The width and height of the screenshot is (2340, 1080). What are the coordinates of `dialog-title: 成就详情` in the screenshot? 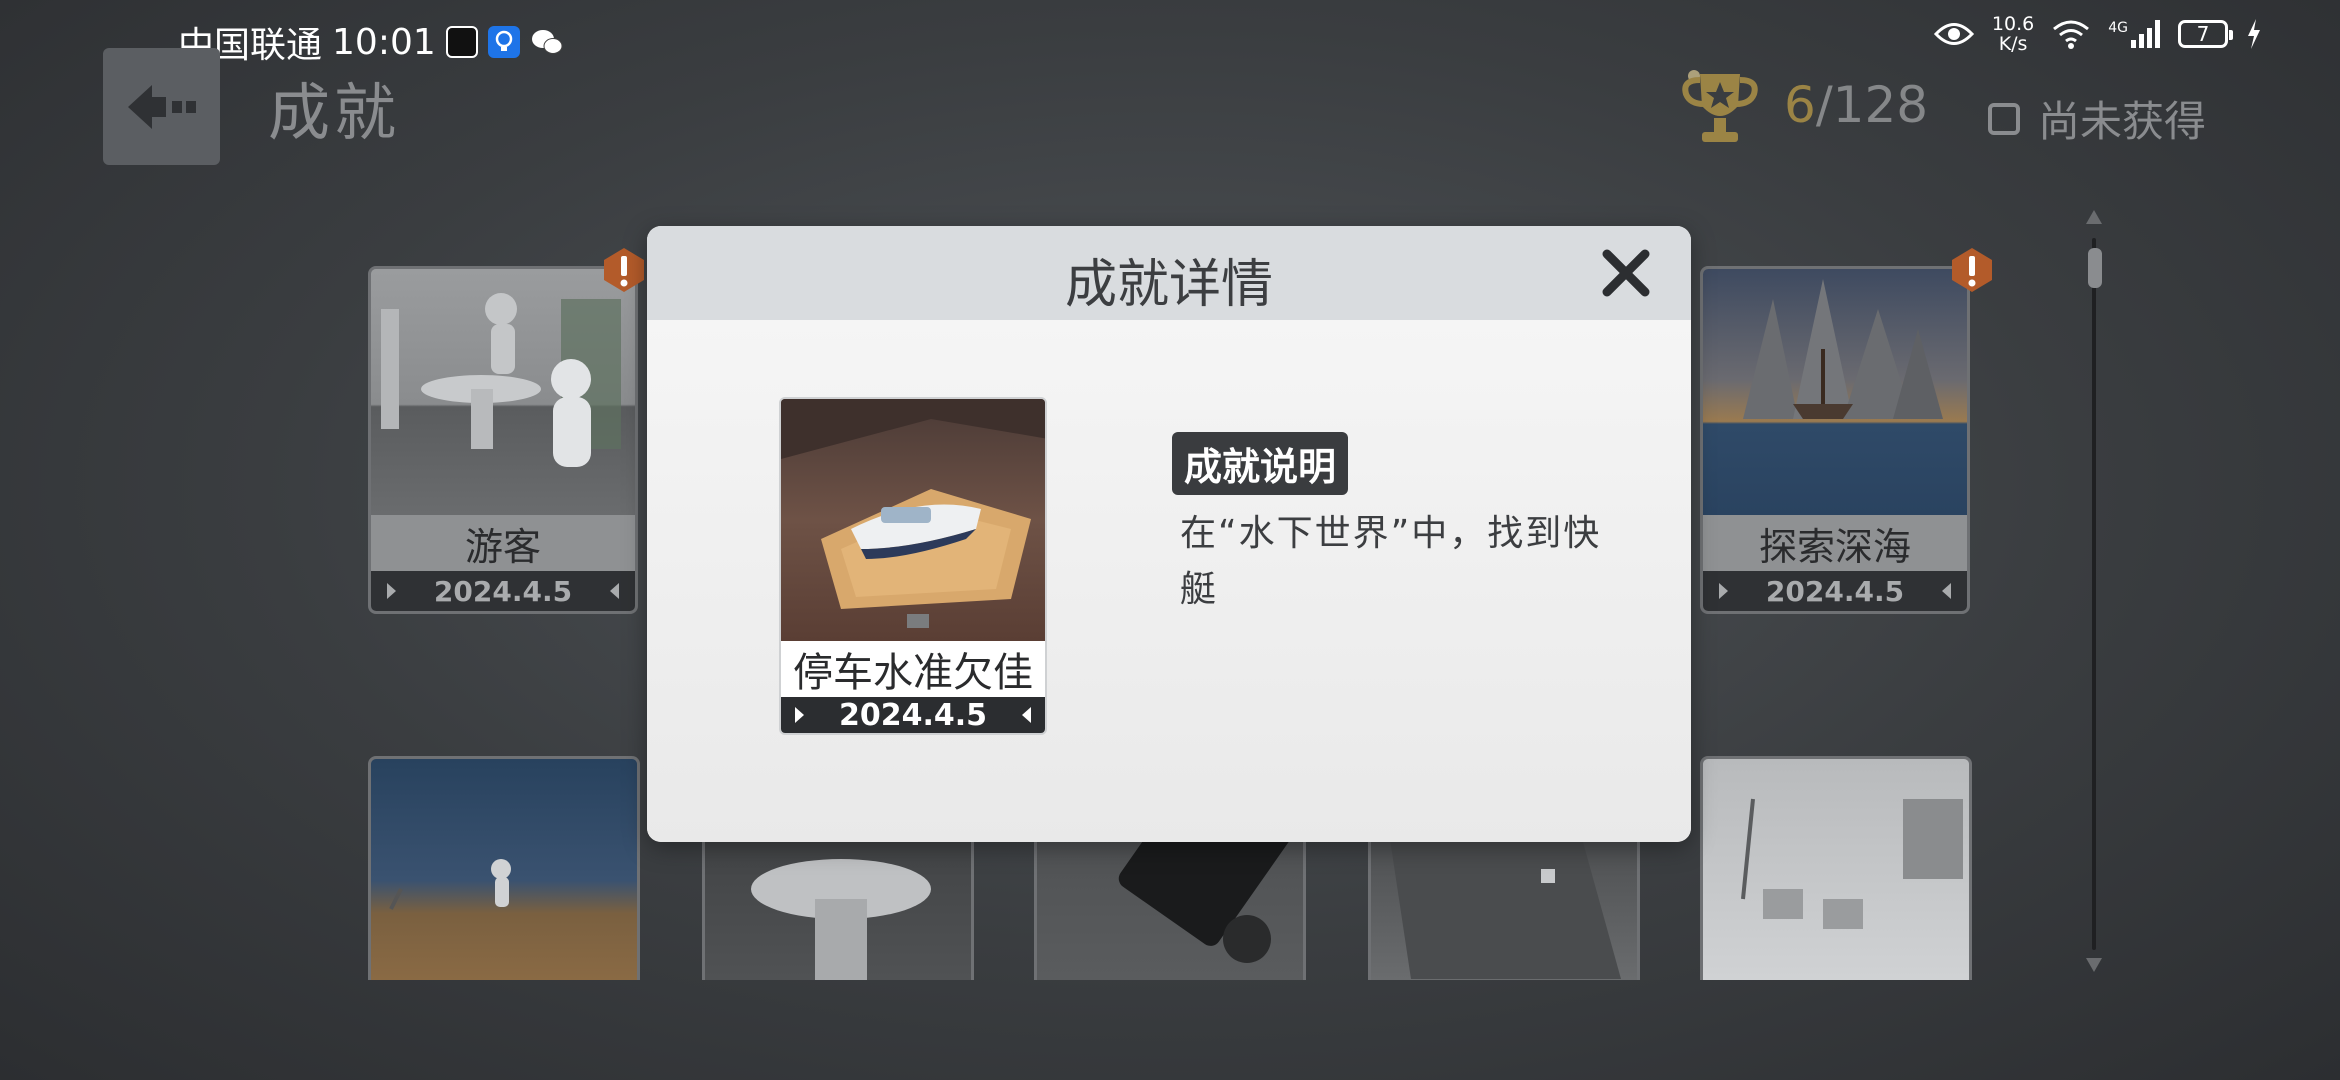 It's located at (1168, 285).